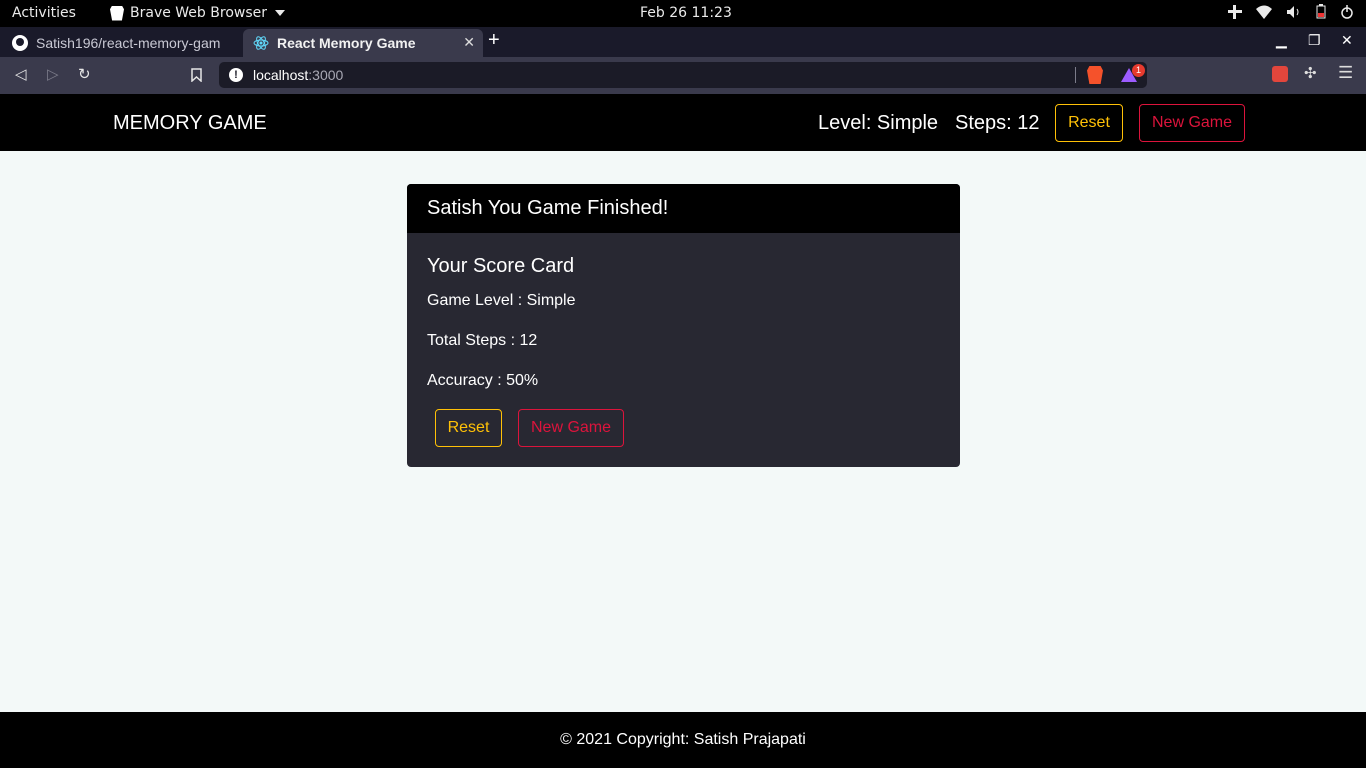 This screenshot has height=768, width=1366. Describe the element at coordinates (501, 300) in the screenshot. I see `game-level-text: Game Level : Simple` at that location.